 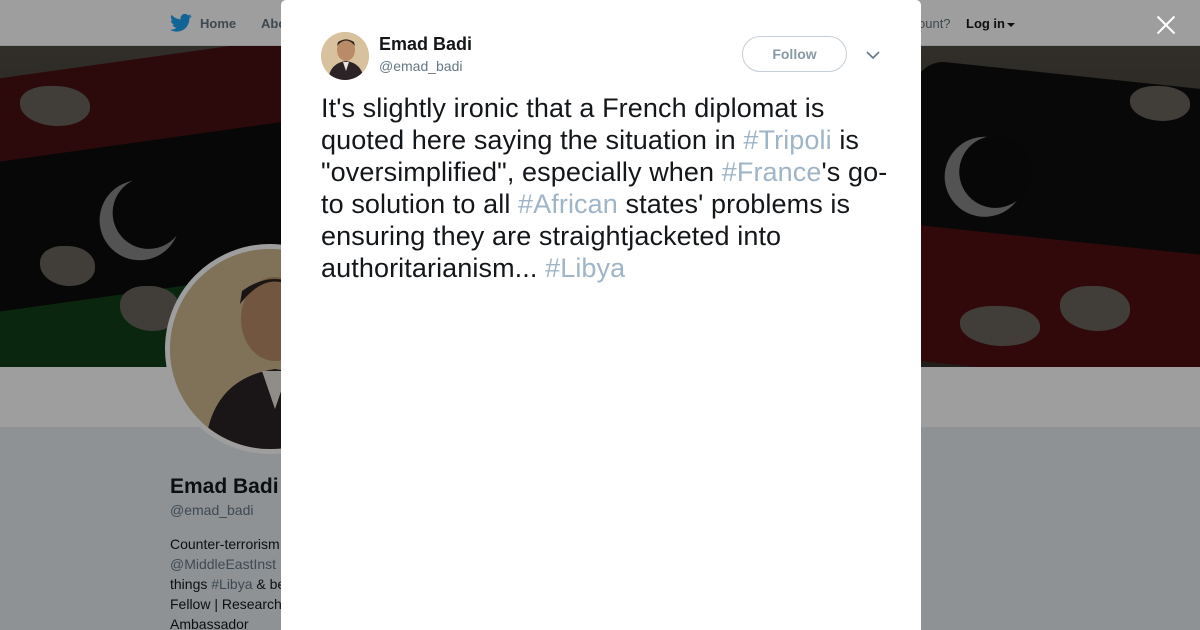 I want to click on close-icon, so click(x=1166, y=25).